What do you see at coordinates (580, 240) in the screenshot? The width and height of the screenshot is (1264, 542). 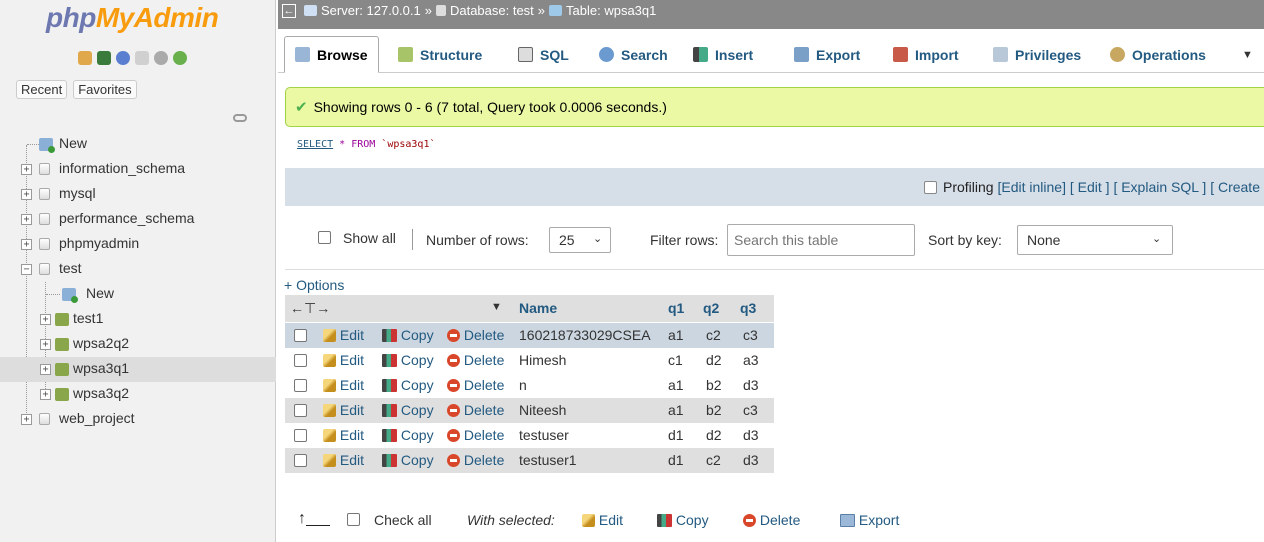 I see `rows-select: 25 ⌄` at bounding box center [580, 240].